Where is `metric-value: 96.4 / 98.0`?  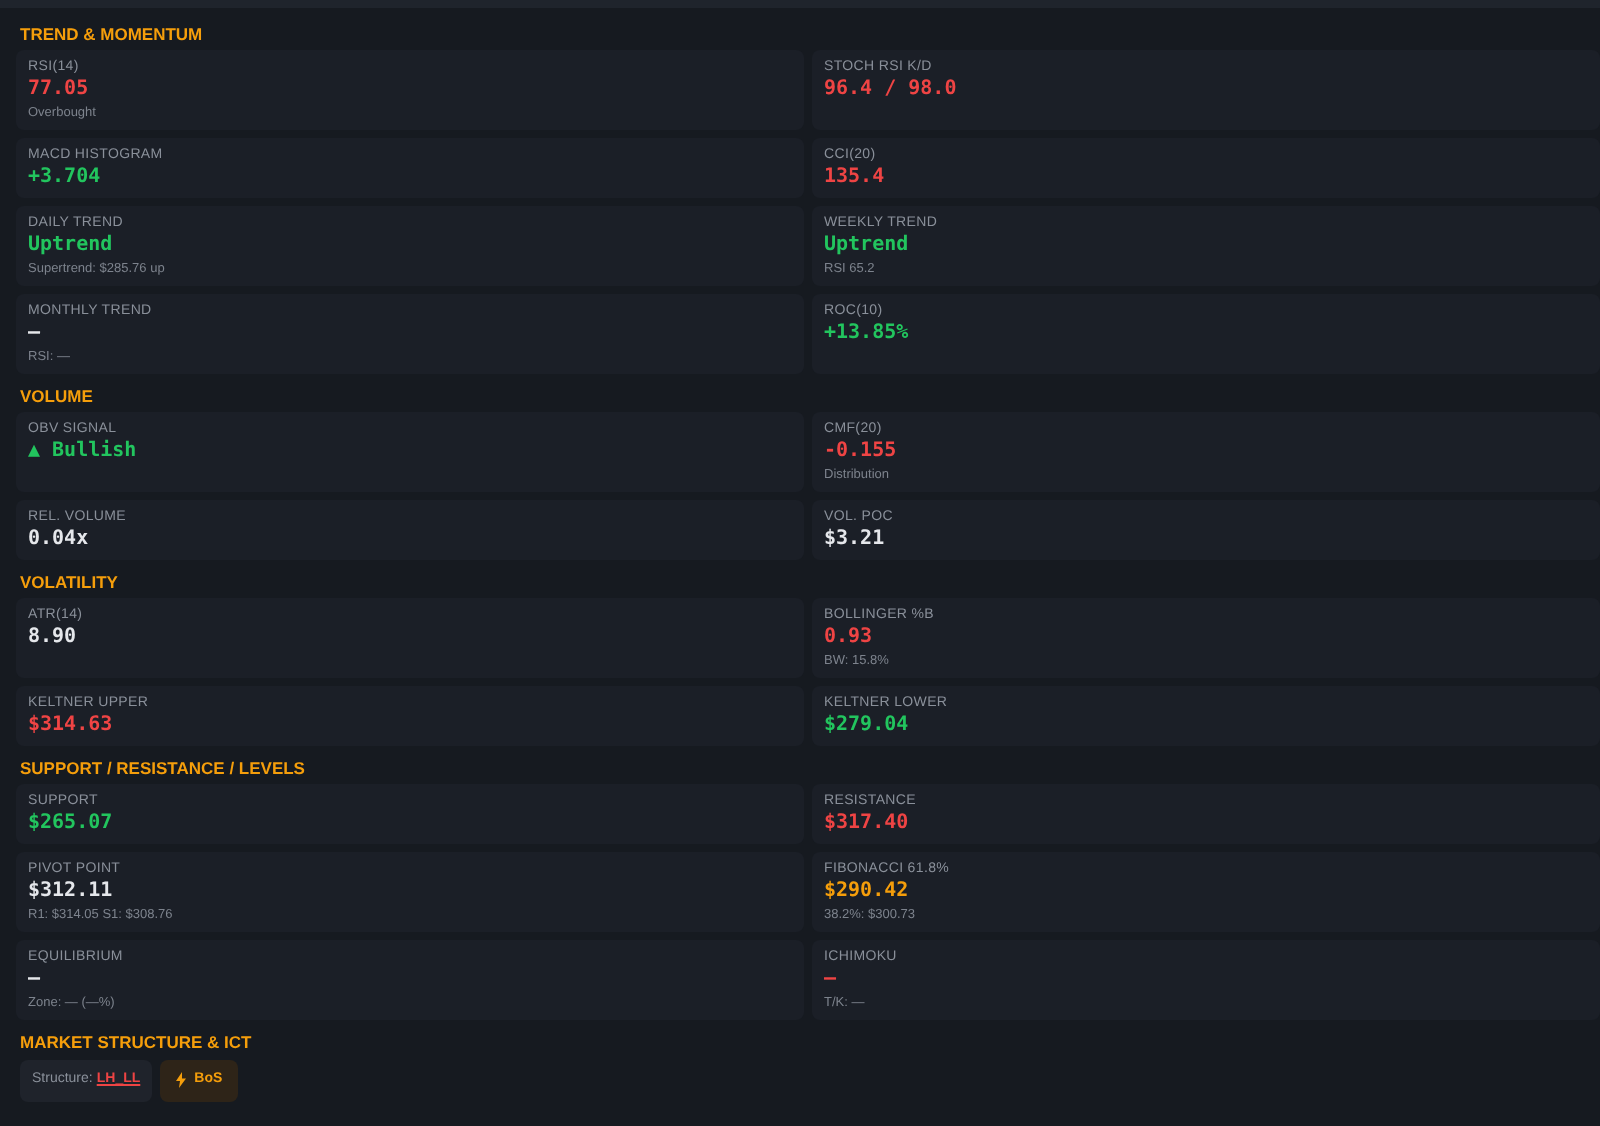 metric-value: 96.4 / 98.0 is located at coordinates (891, 90).